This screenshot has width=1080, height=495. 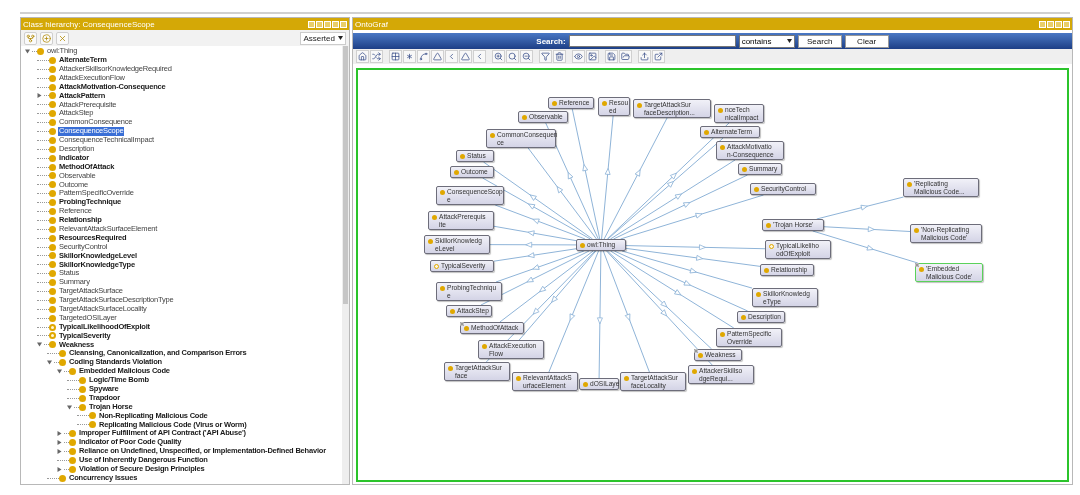 I want to click on delete-button, so click(x=62, y=38).